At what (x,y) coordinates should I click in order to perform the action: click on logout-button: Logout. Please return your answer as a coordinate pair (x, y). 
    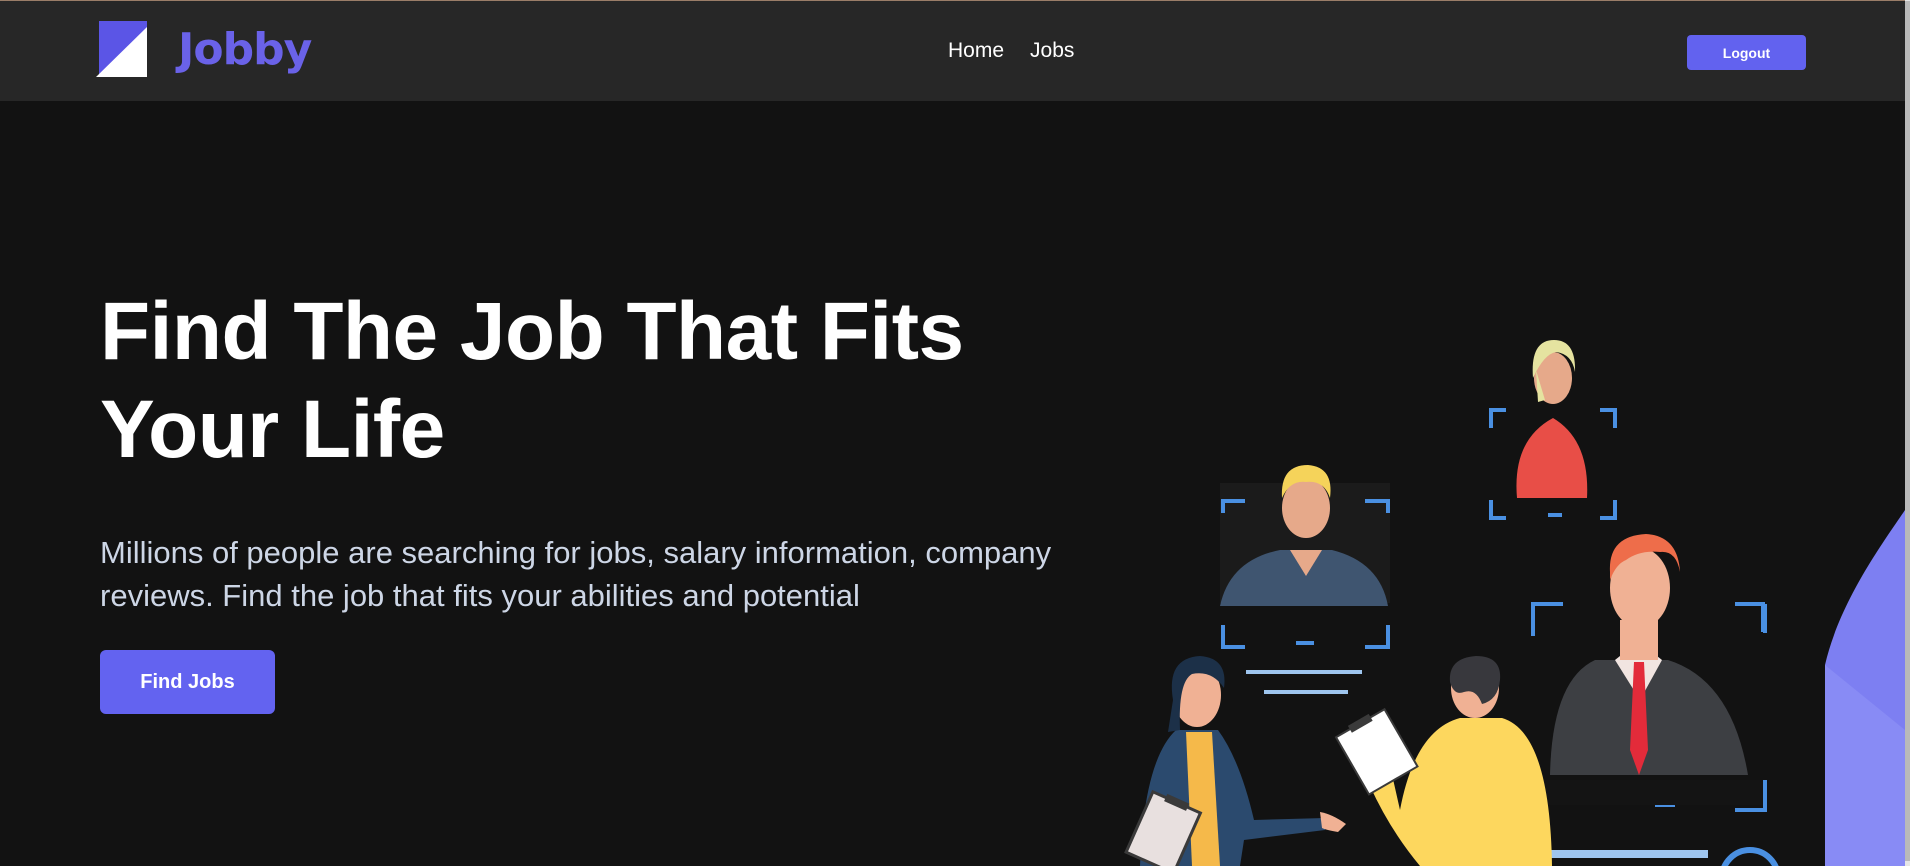
    Looking at the image, I should click on (1746, 52).